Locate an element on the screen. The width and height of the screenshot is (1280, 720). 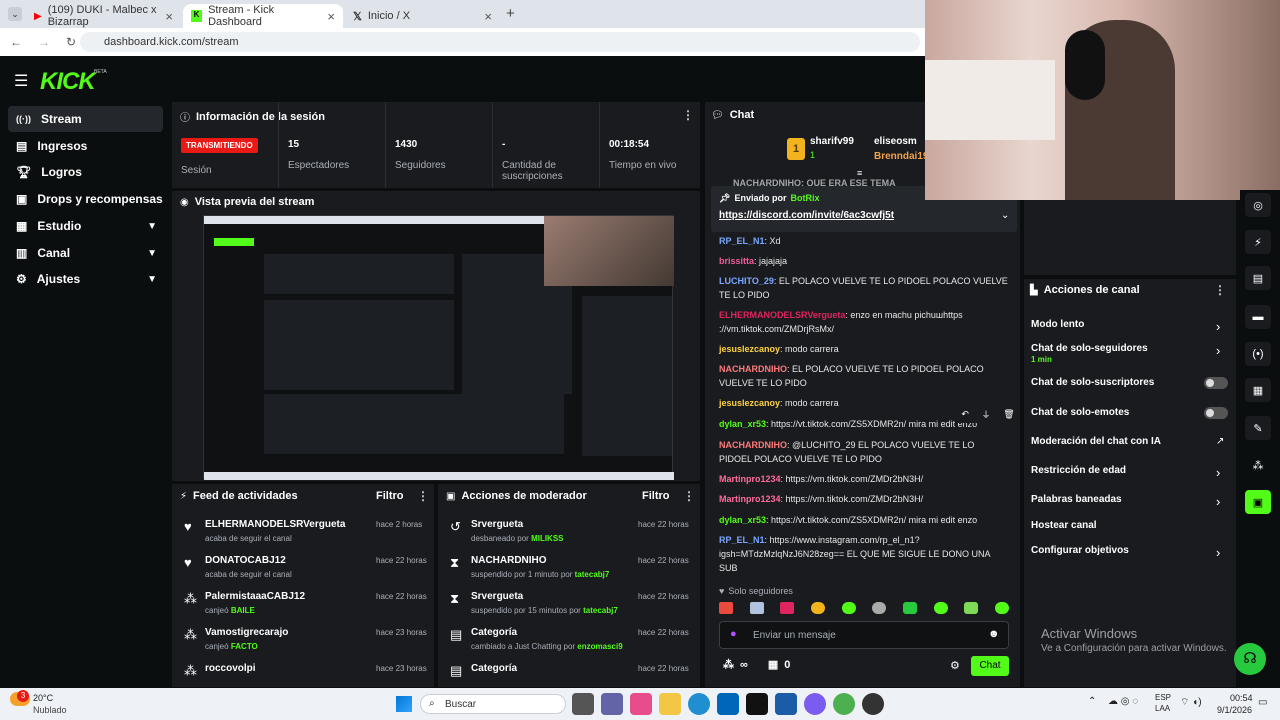
taskbar-search: ⌕ Buscar is located at coordinates (493, 704).